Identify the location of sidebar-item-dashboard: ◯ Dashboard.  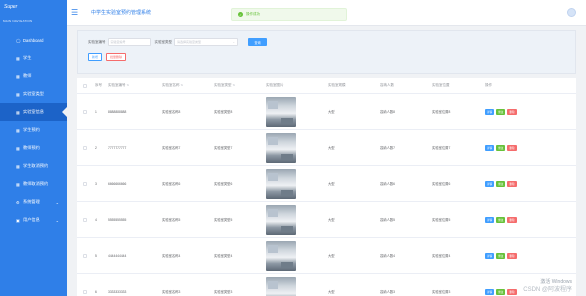
(33, 40).